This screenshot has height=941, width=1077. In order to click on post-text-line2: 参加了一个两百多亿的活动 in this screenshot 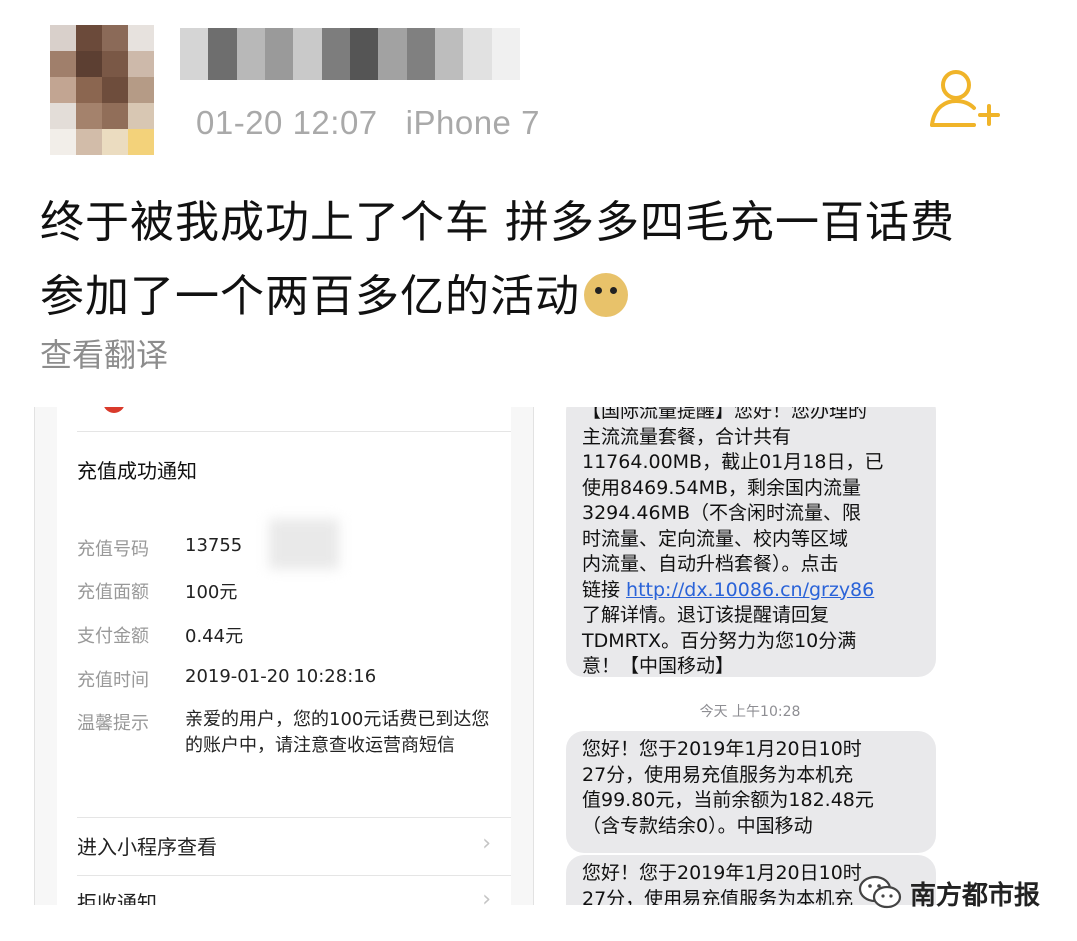, I will do `click(334, 292)`.